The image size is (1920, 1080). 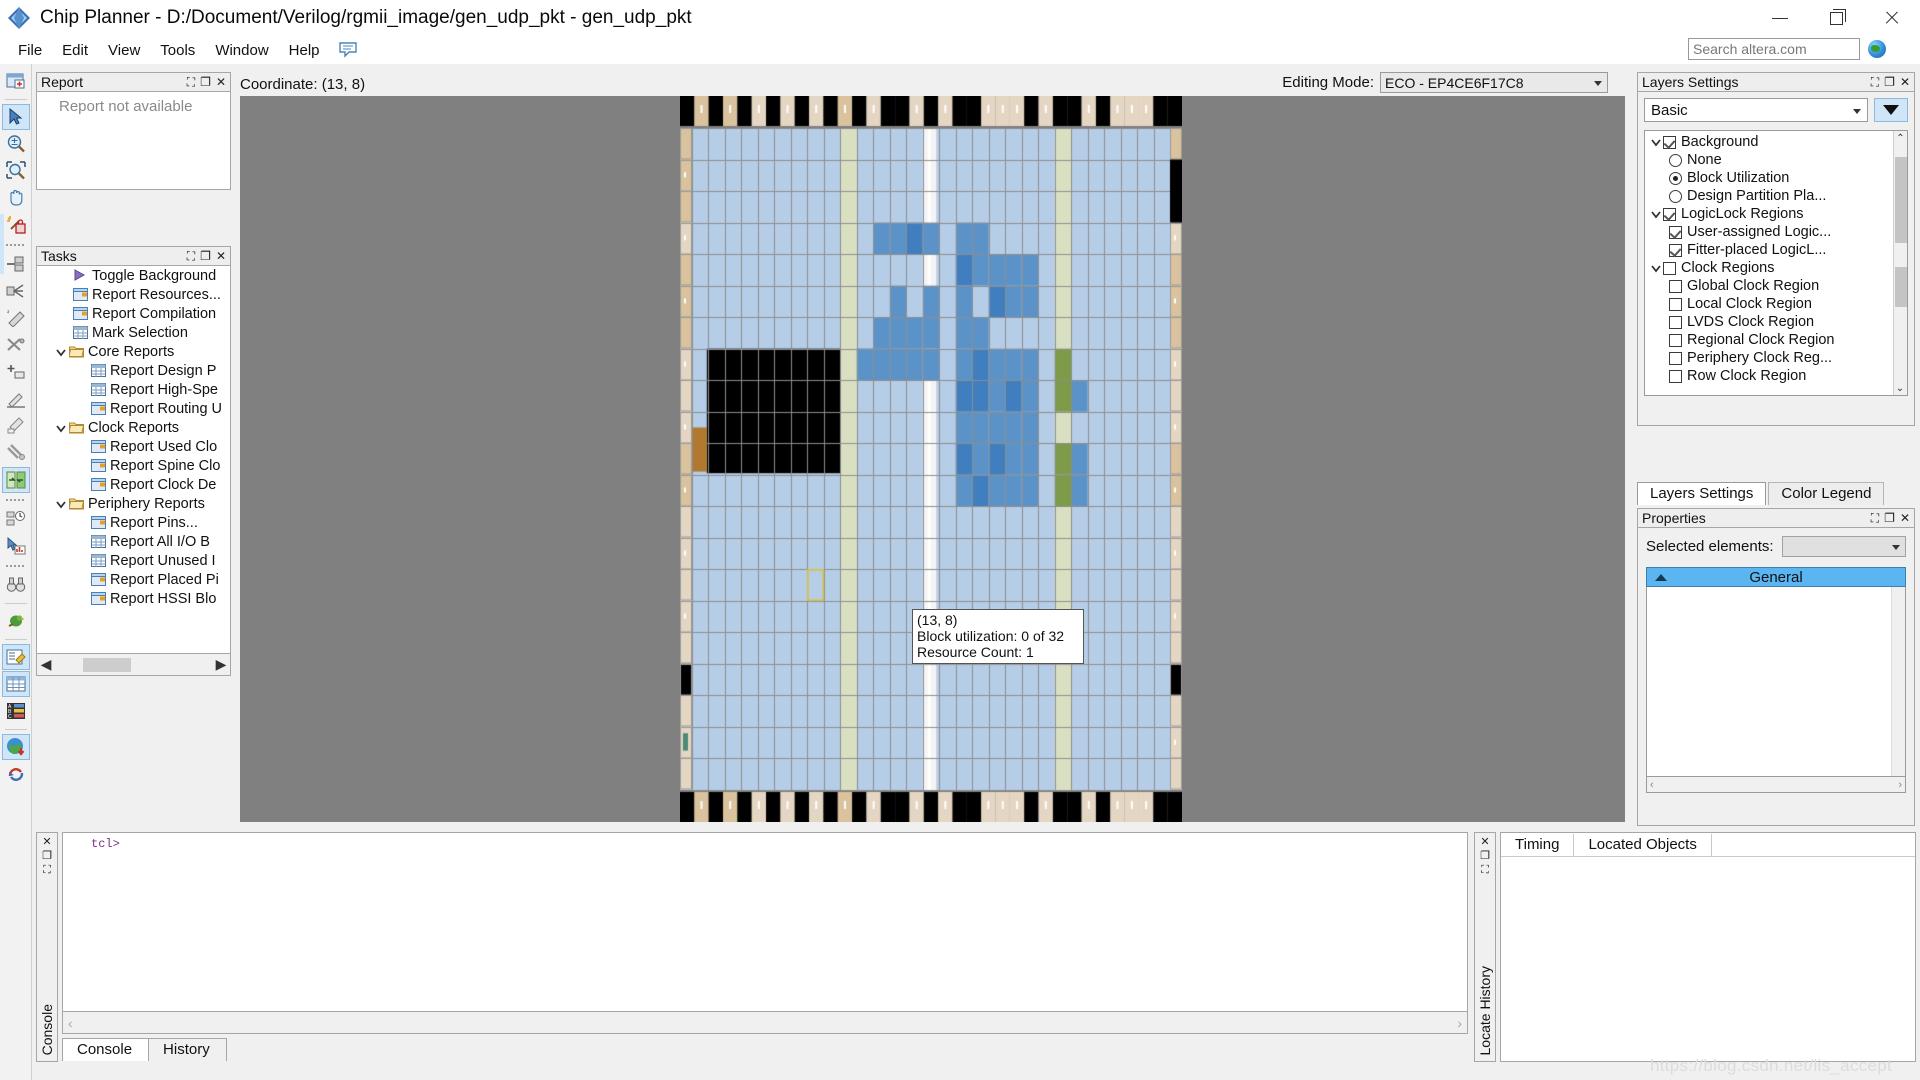 I want to click on task-item: Report Design P, so click(x=133, y=370).